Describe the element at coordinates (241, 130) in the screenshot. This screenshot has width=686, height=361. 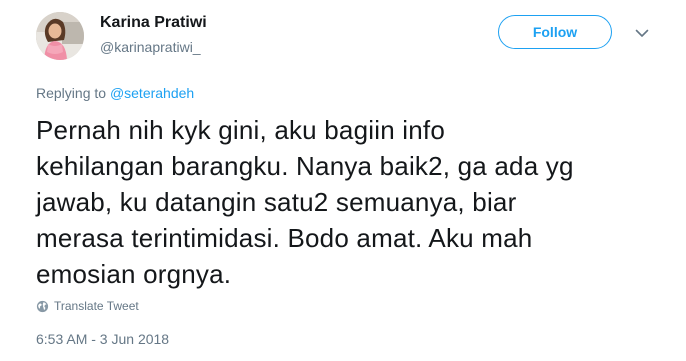
I see `tweet-text-line: Pernah nih kyk gini, aku bagiin info` at that location.